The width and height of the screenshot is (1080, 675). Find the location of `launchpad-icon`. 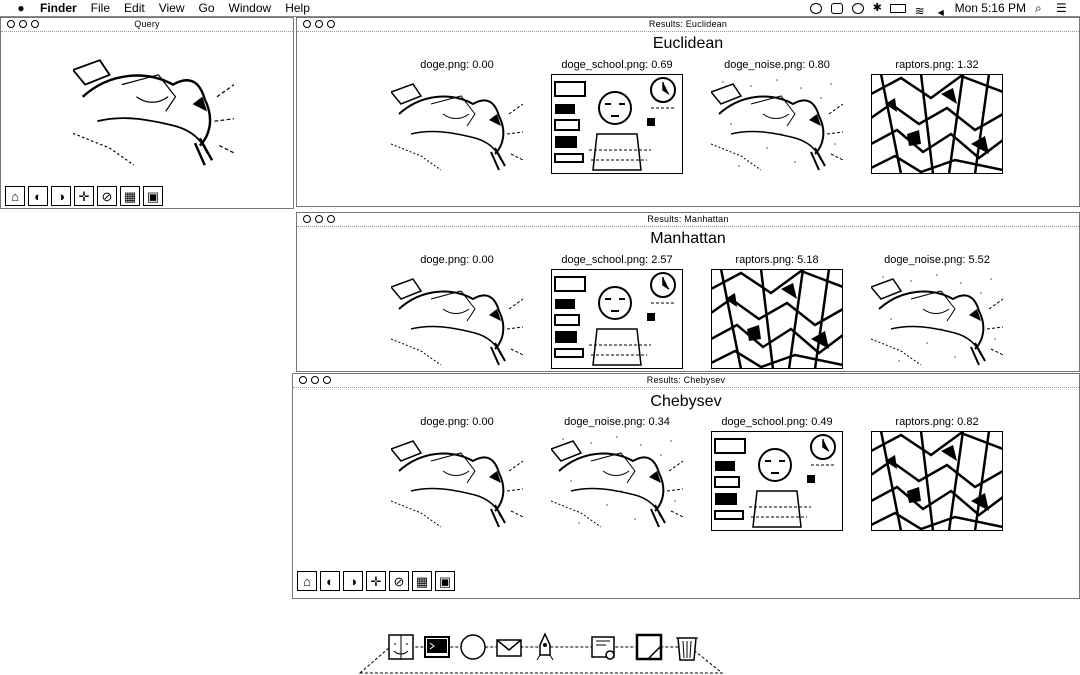

launchpad-icon is located at coordinates (545, 647).